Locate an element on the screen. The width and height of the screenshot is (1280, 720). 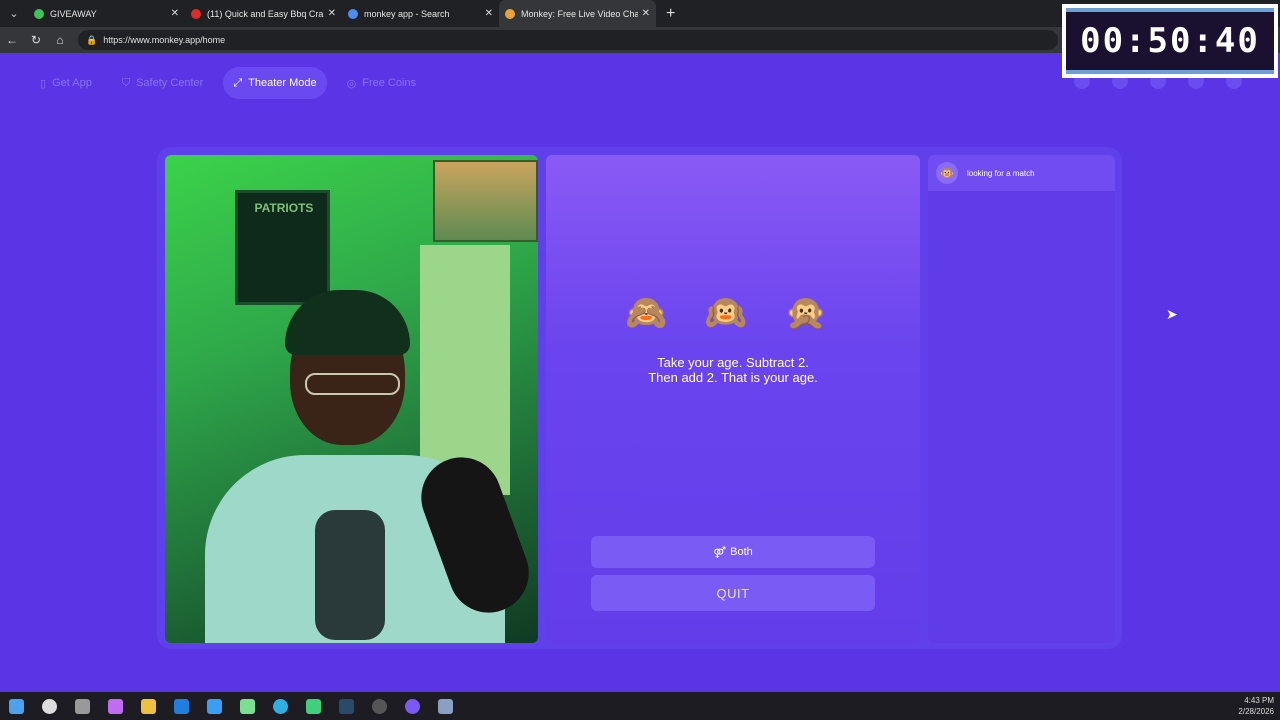
start-icon is located at coordinates (16, 706).